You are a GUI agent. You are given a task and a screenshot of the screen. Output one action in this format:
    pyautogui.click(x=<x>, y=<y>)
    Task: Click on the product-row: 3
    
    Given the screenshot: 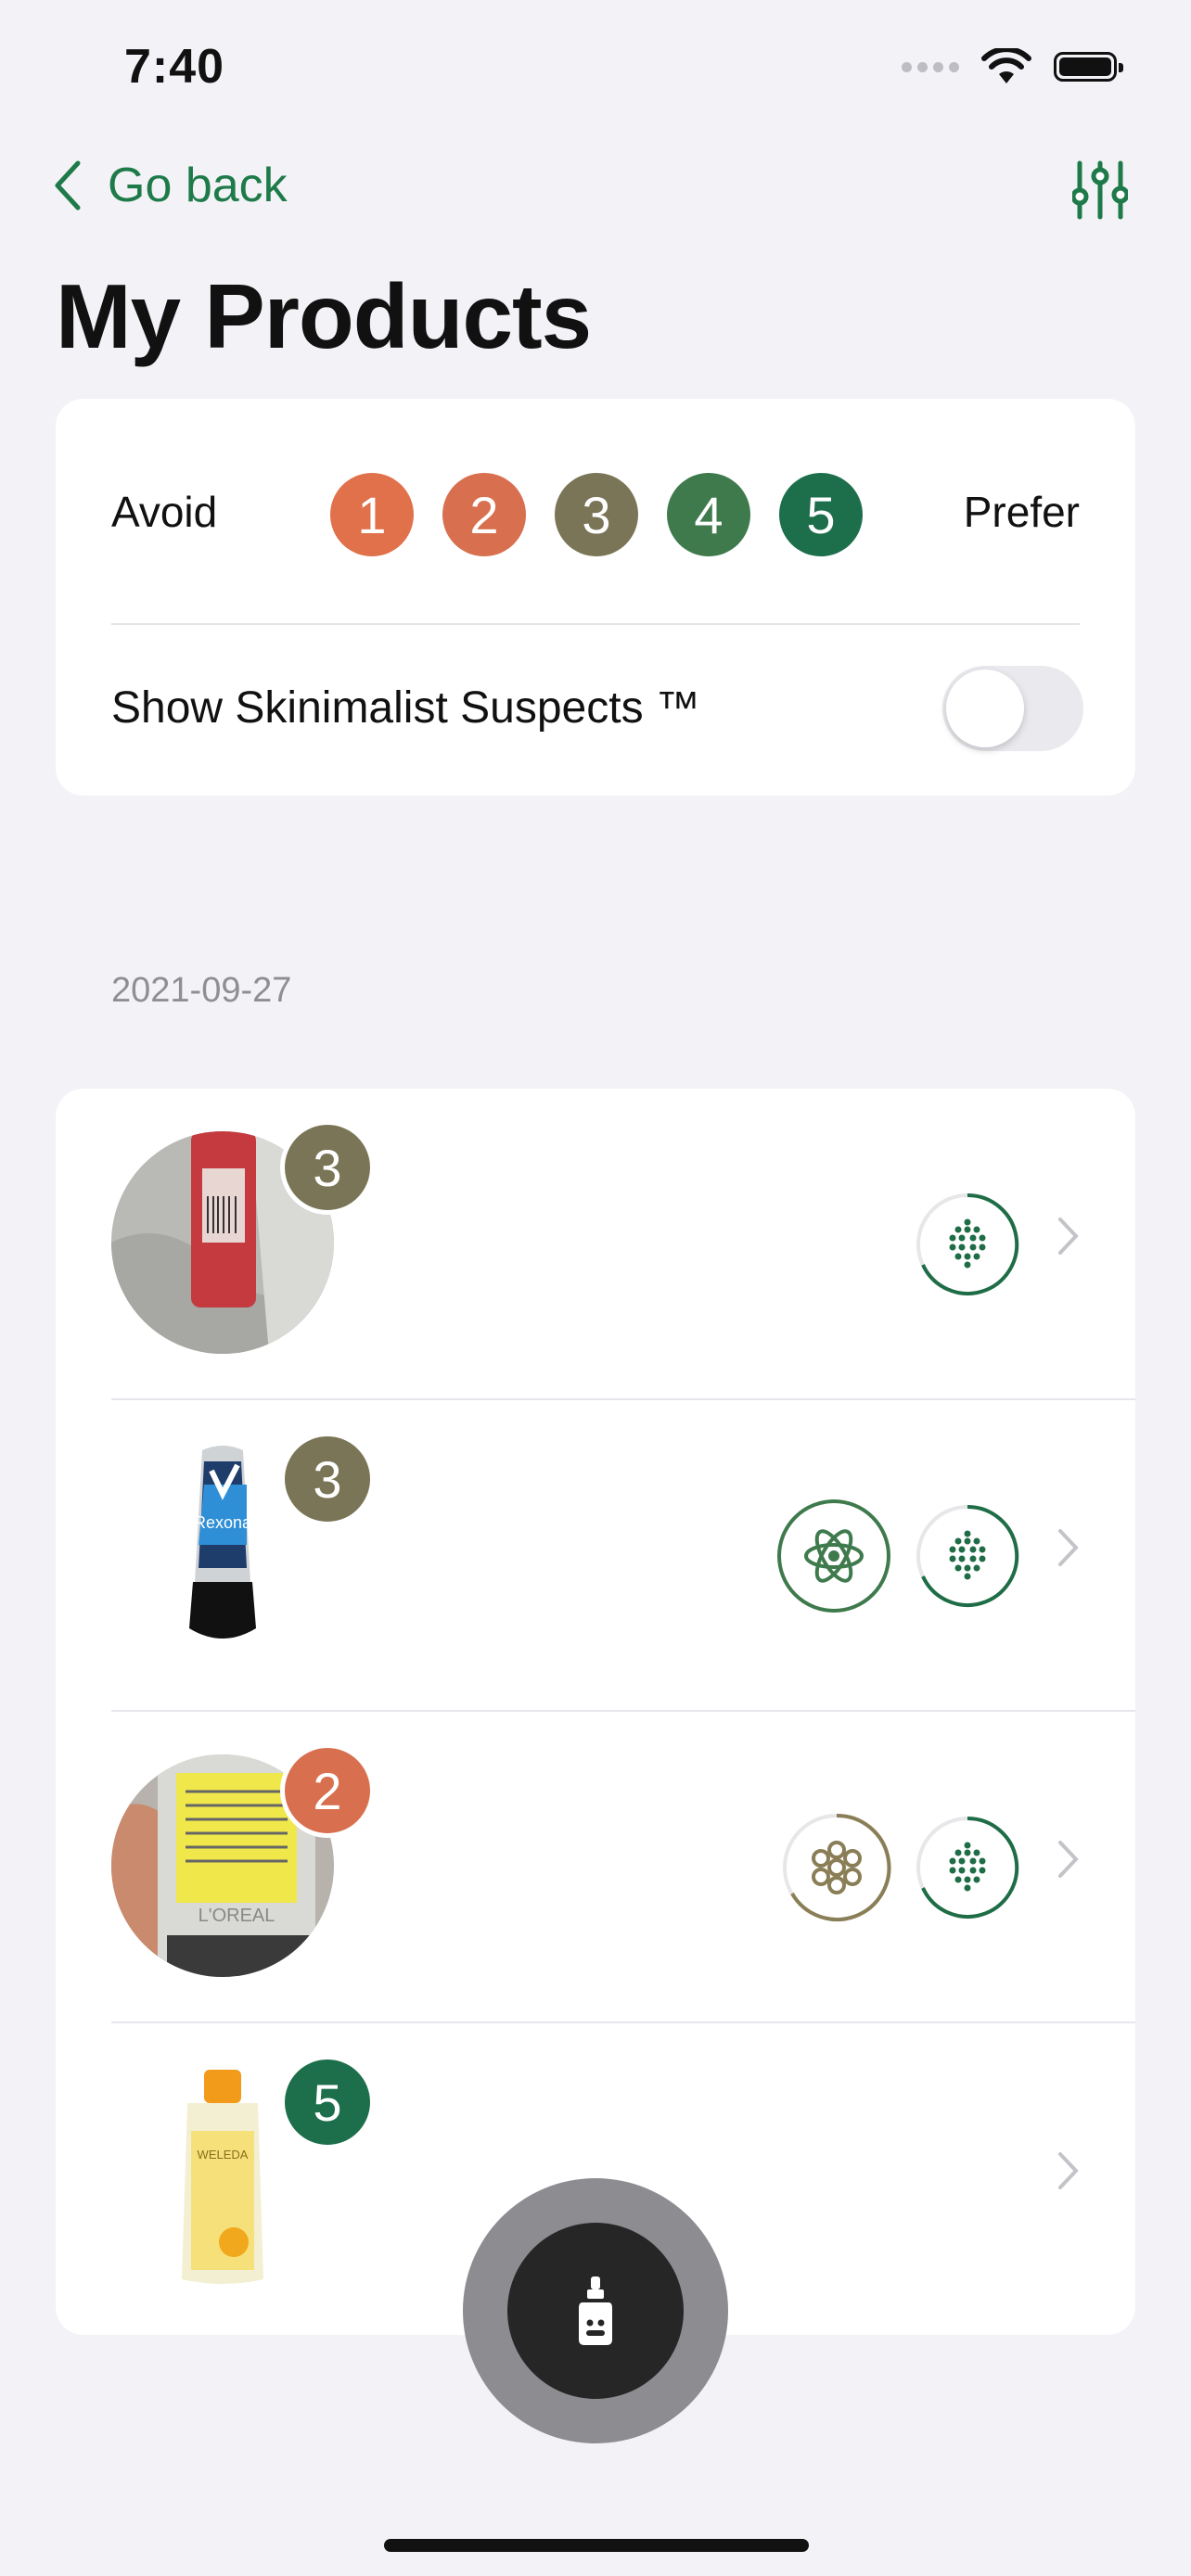 What is the action you would take?
    pyautogui.click(x=595, y=1244)
    